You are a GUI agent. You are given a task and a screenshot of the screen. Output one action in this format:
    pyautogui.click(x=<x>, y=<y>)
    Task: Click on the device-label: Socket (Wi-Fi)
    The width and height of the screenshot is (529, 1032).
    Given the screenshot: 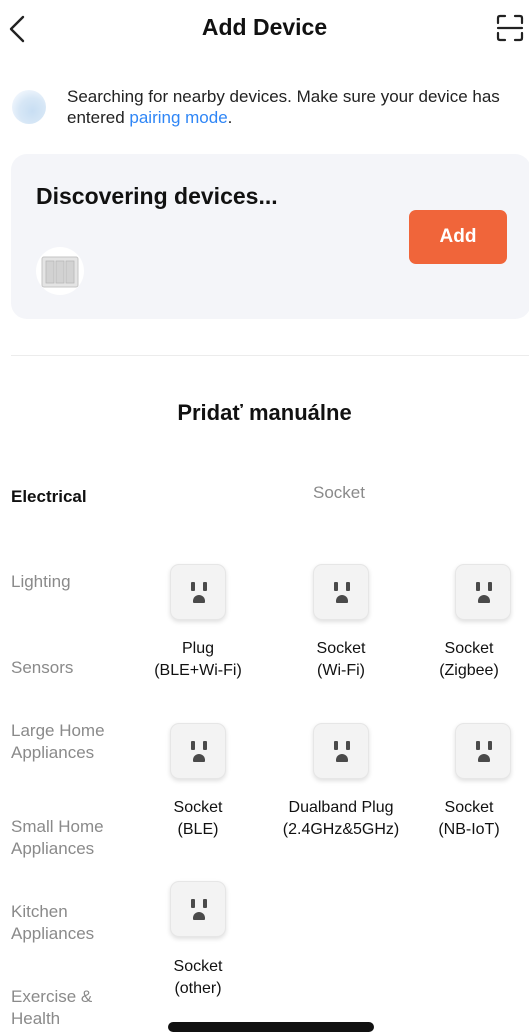 What is the action you would take?
    pyautogui.click(x=341, y=660)
    